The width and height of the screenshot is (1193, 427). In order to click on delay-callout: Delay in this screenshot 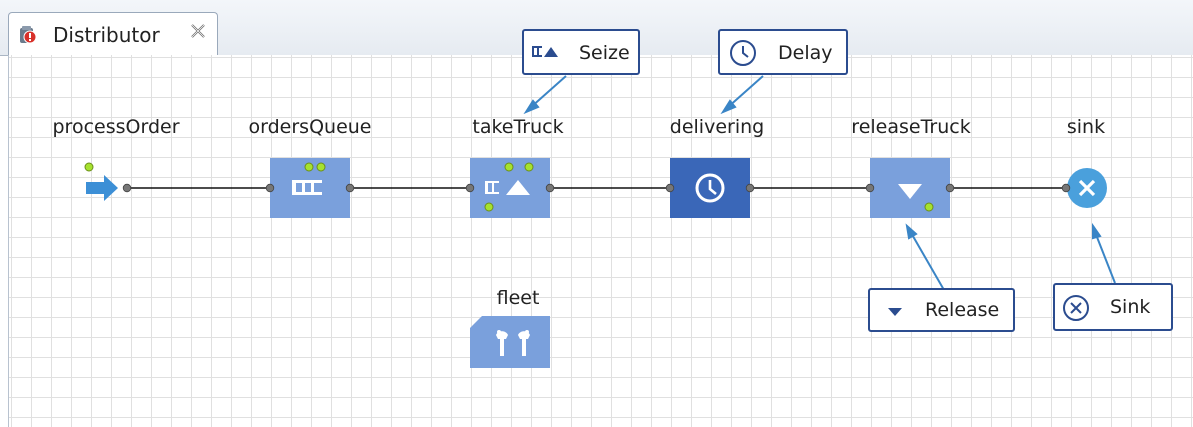, I will do `click(783, 52)`.